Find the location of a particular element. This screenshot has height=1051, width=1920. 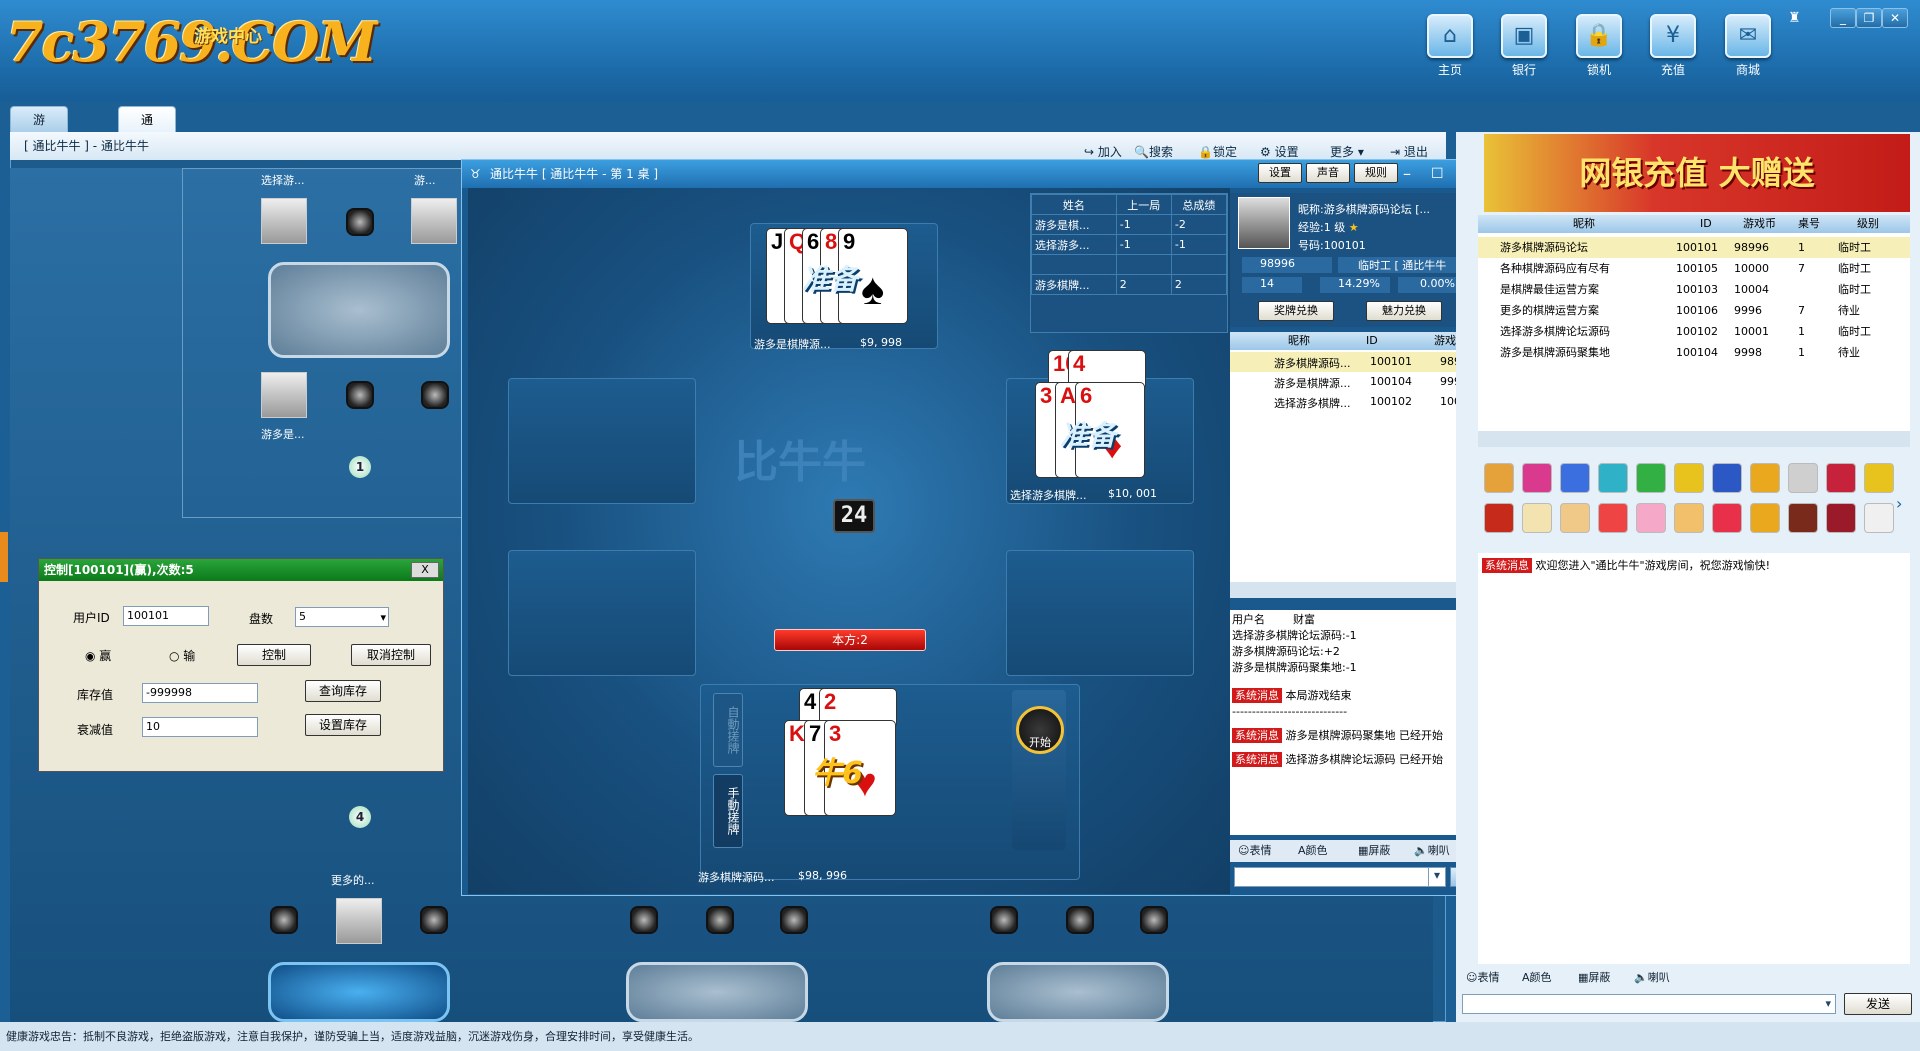

cancel-control-button: 取消控制 is located at coordinates (391, 655).